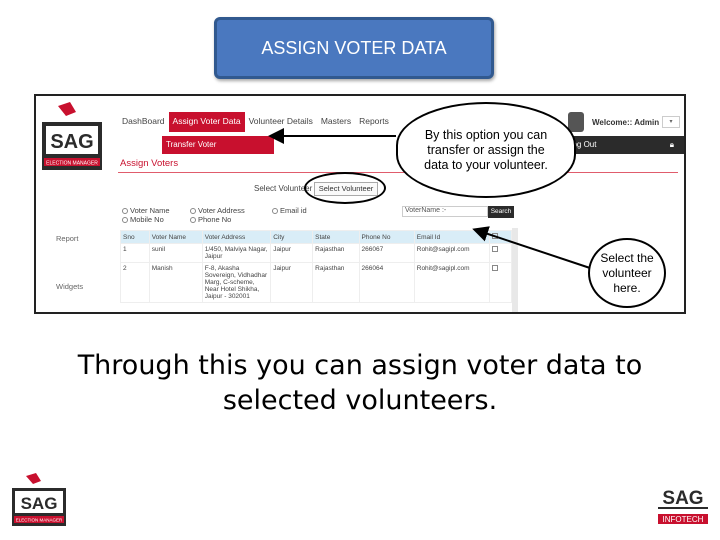 The image size is (720, 540). Describe the element at coordinates (149, 163) in the screenshot. I see `page-title: Assign Voters` at that location.